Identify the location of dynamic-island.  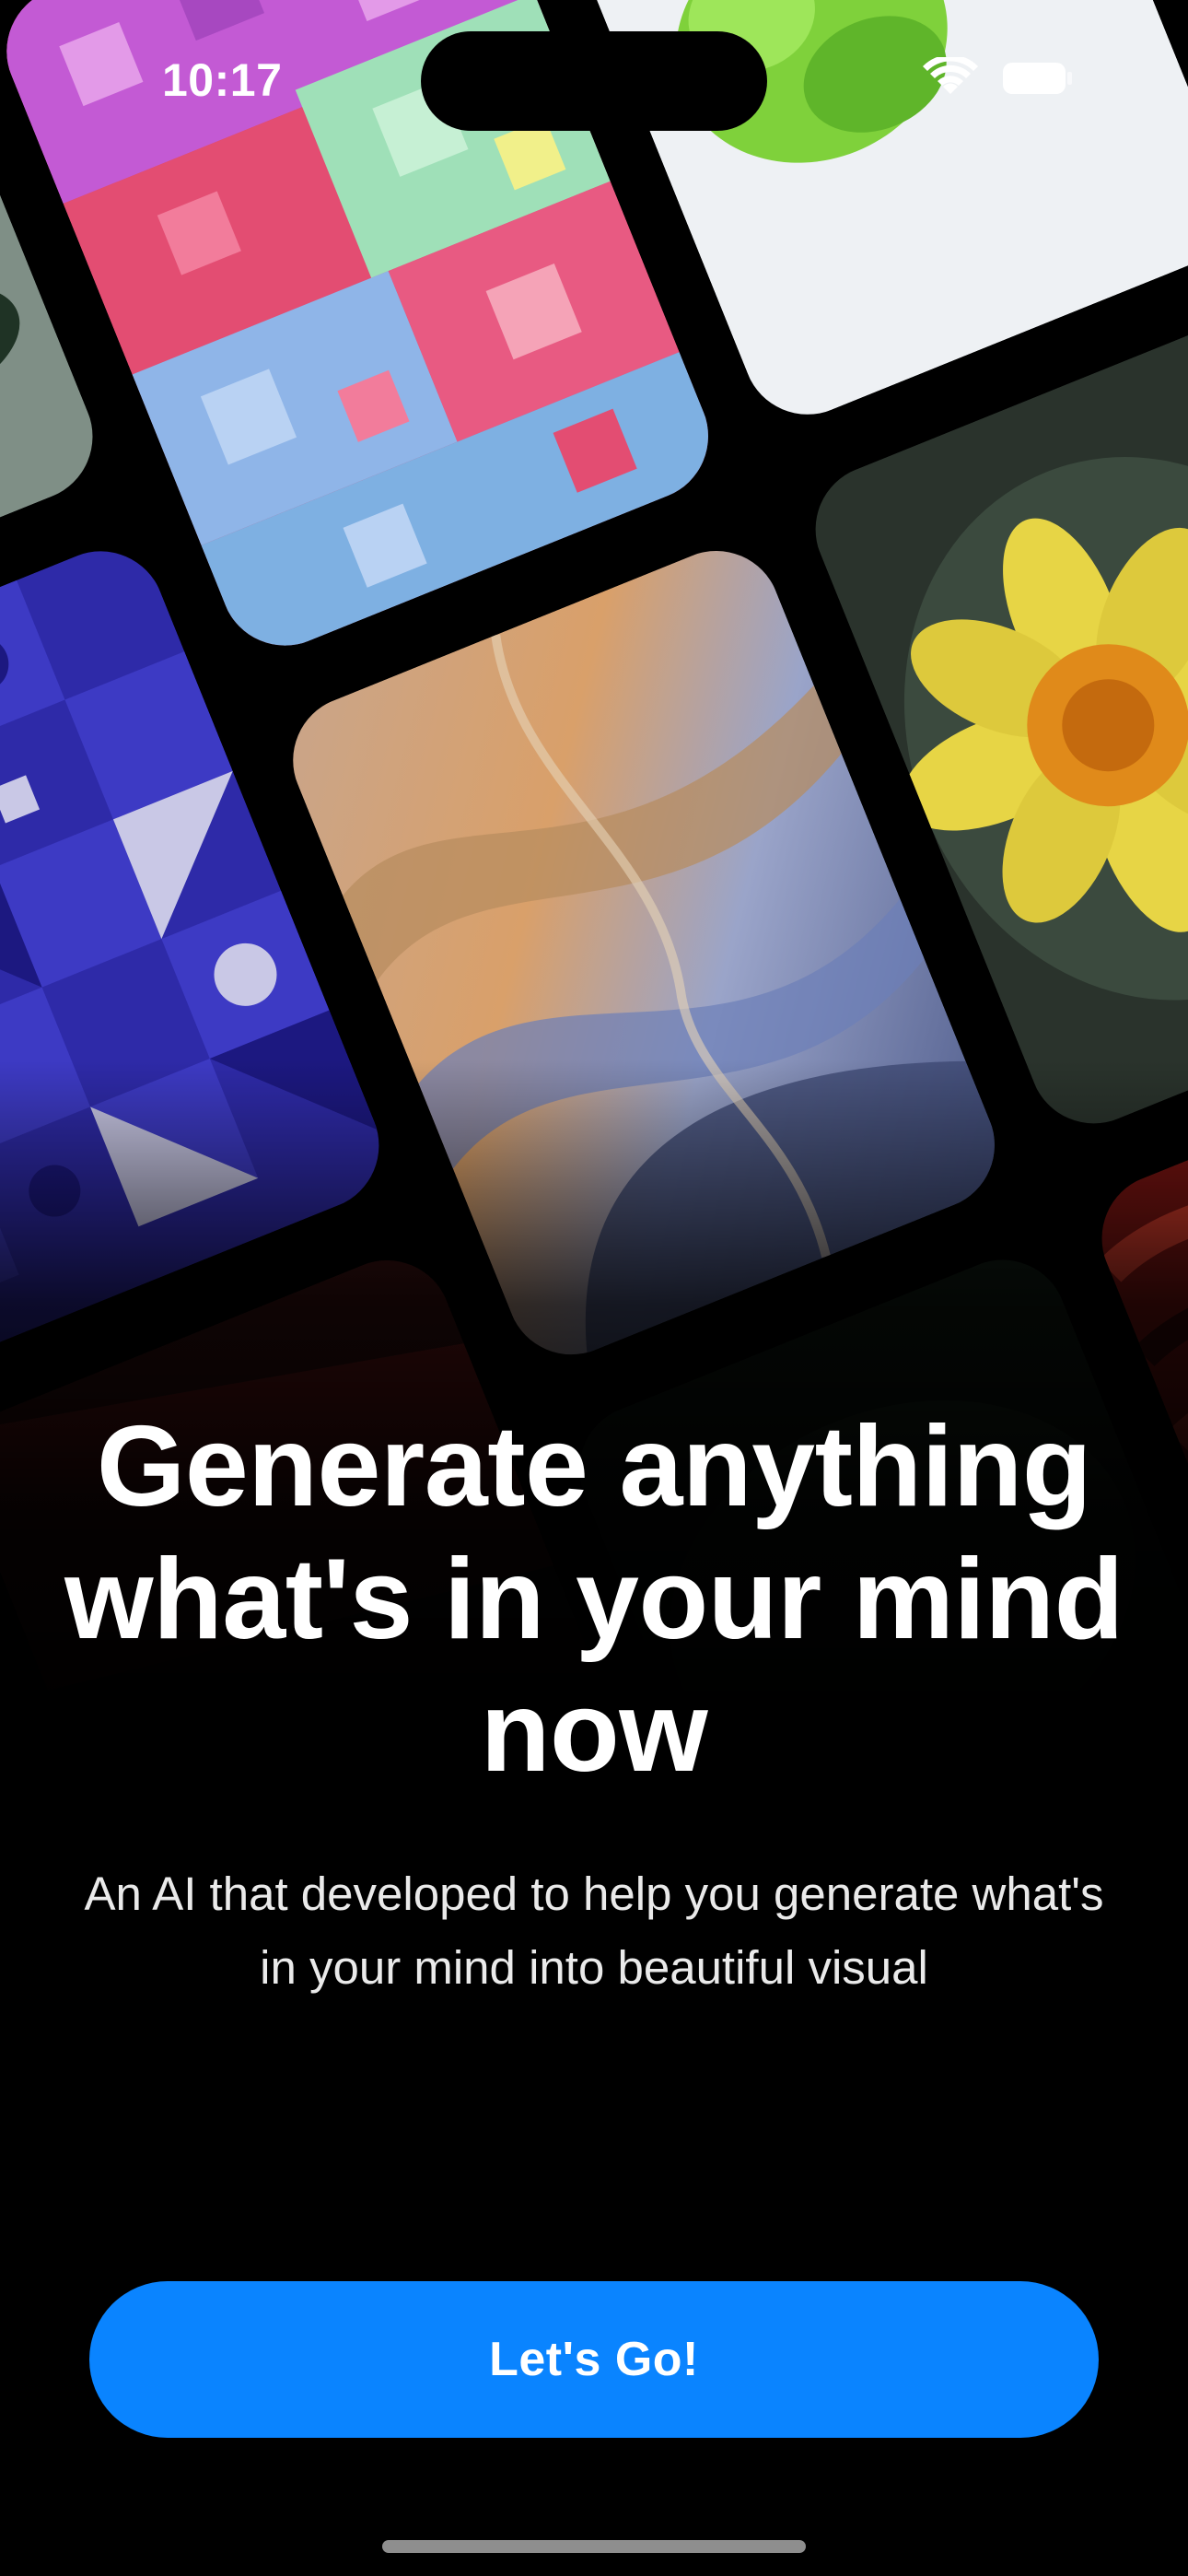
(594, 81).